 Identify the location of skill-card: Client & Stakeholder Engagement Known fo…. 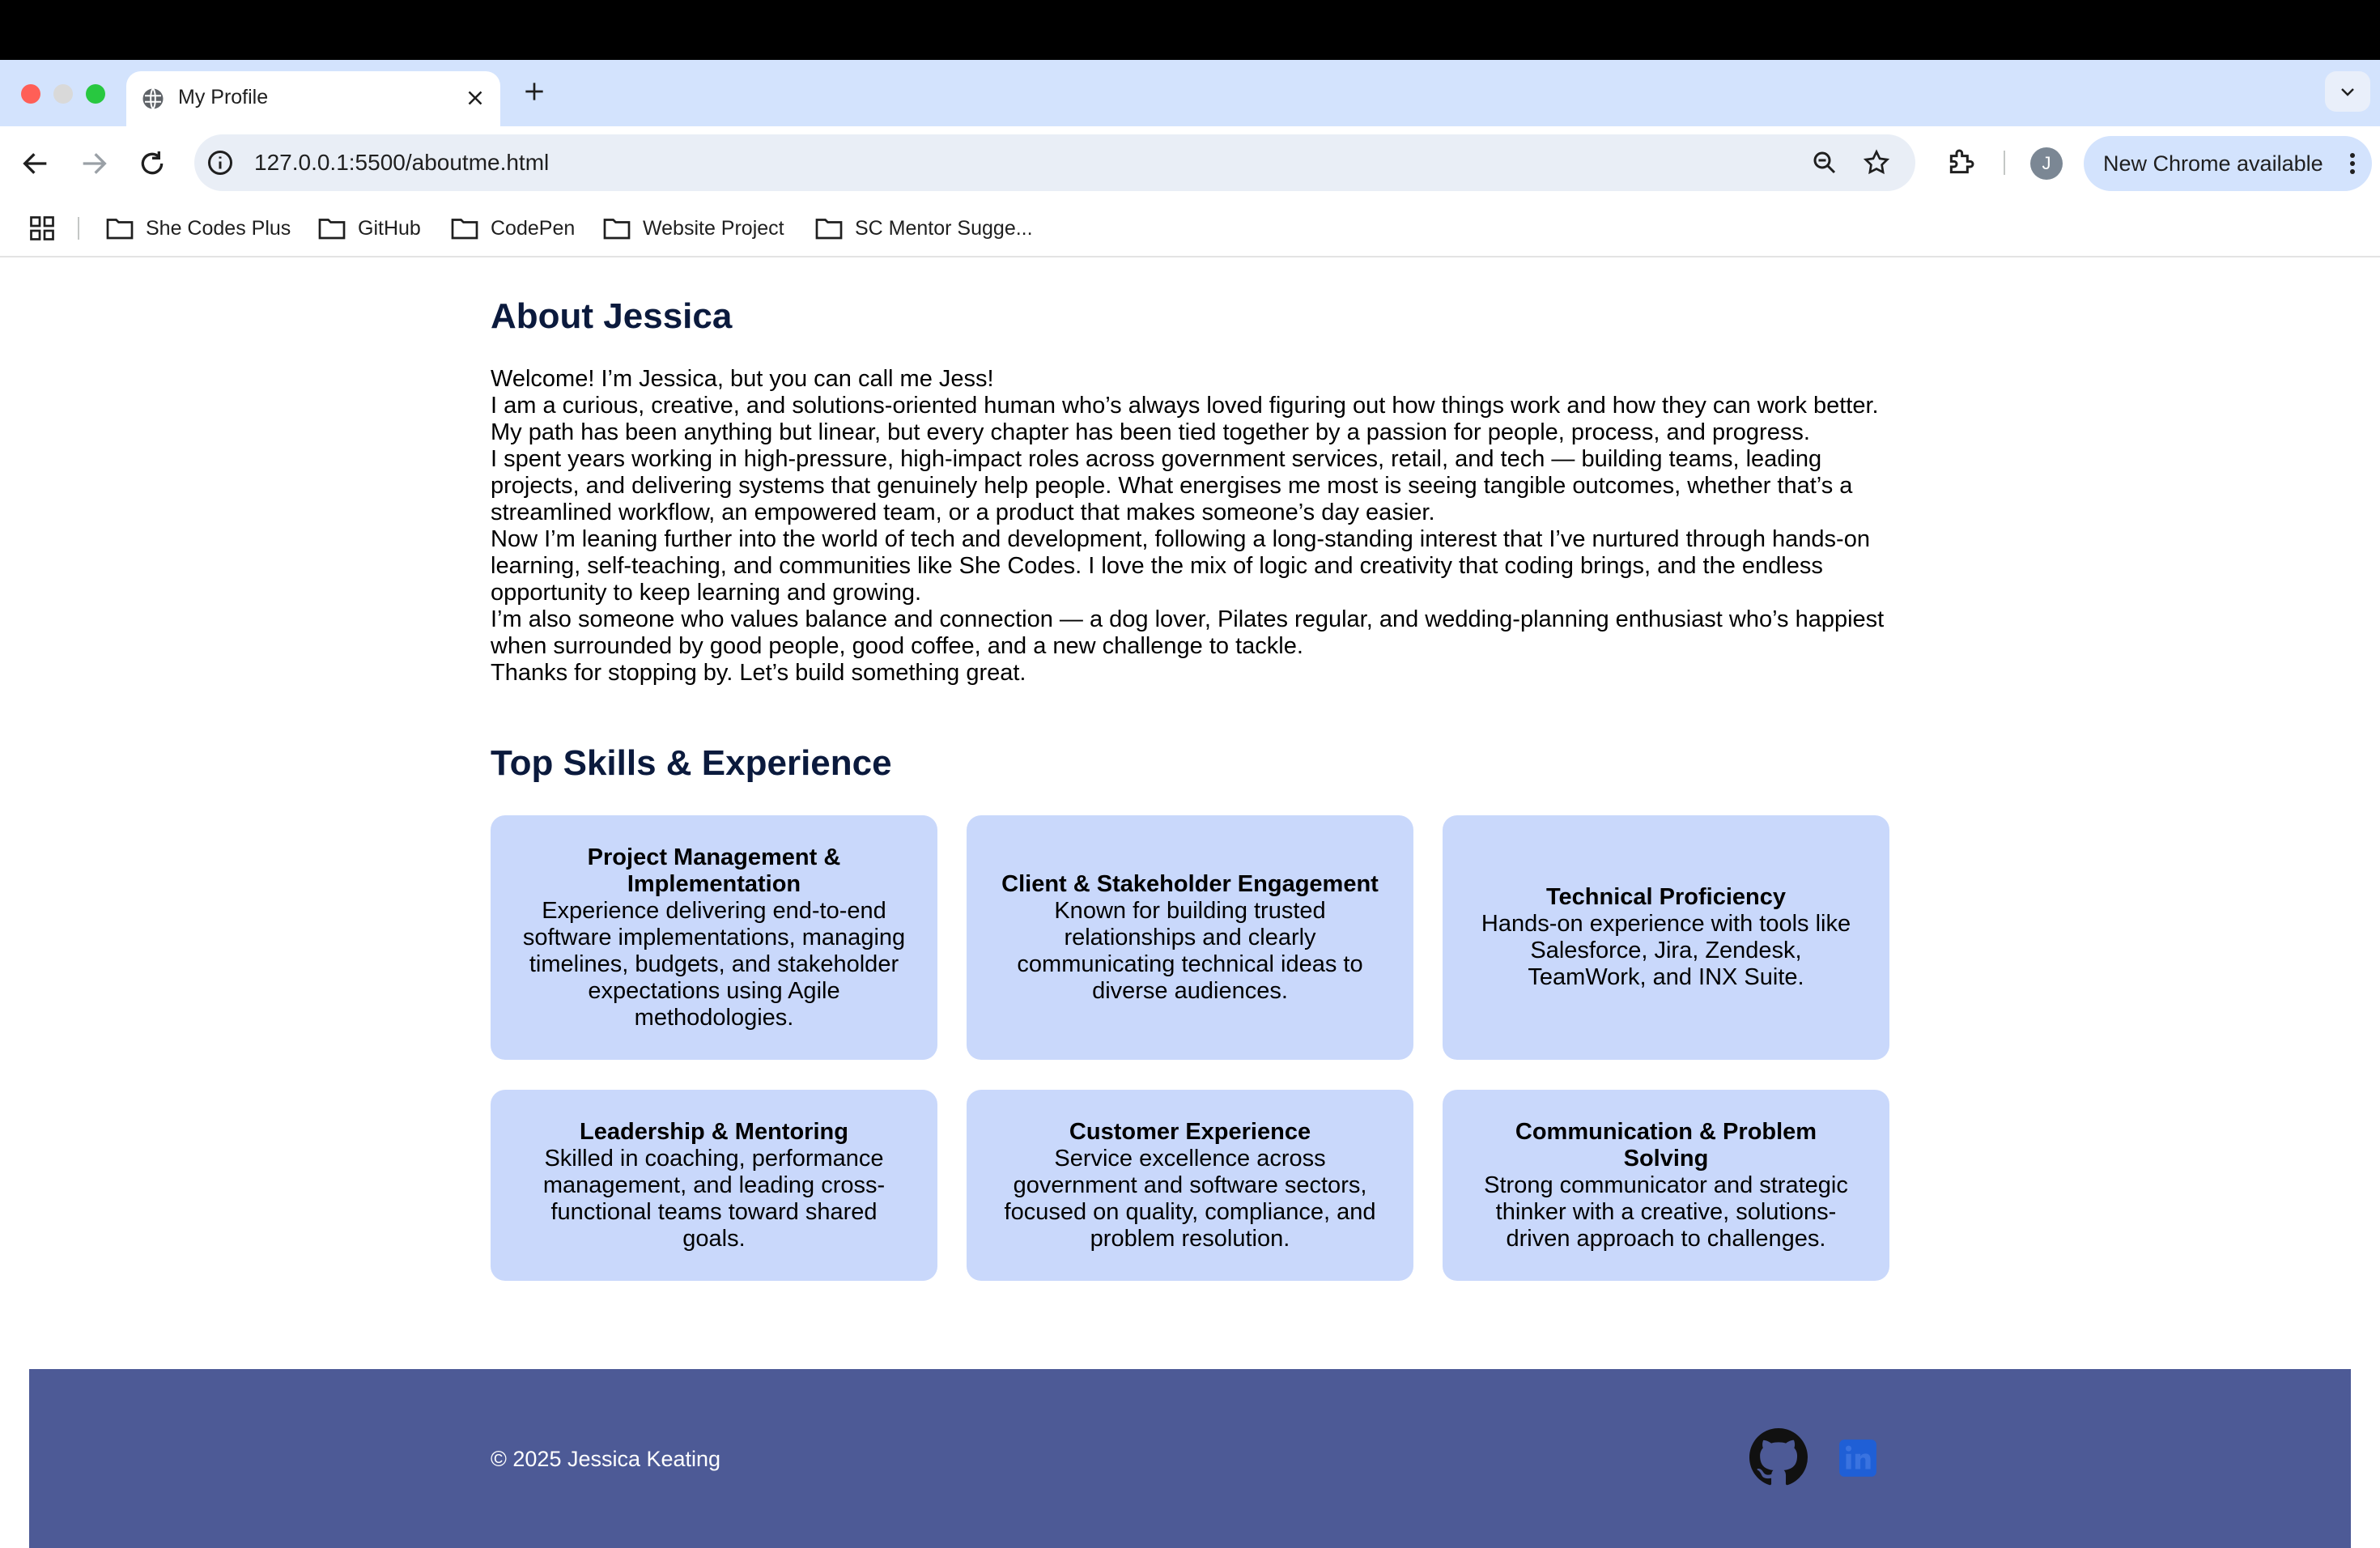
(1190, 937).